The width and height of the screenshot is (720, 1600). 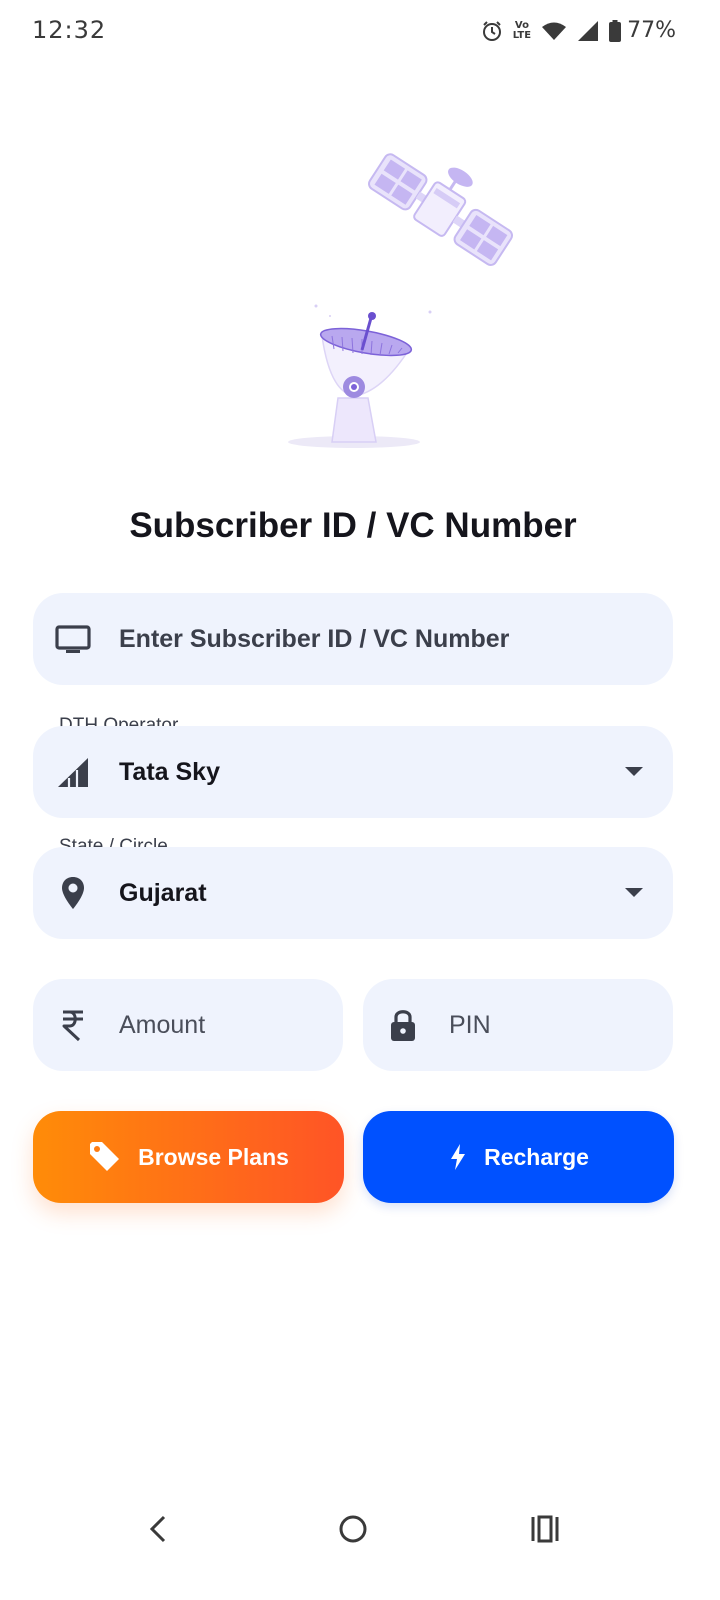 I want to click on subscriber-id-input: Enter Subscriber ID / VC Number, so click(x=353, y=639).